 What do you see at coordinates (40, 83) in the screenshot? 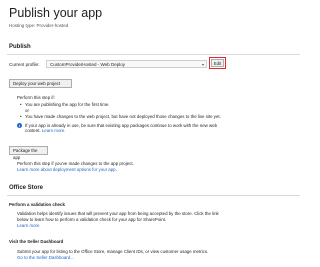
I see `deploy-web-project-button: Deploy your web project` at bounding box center [40, 83].